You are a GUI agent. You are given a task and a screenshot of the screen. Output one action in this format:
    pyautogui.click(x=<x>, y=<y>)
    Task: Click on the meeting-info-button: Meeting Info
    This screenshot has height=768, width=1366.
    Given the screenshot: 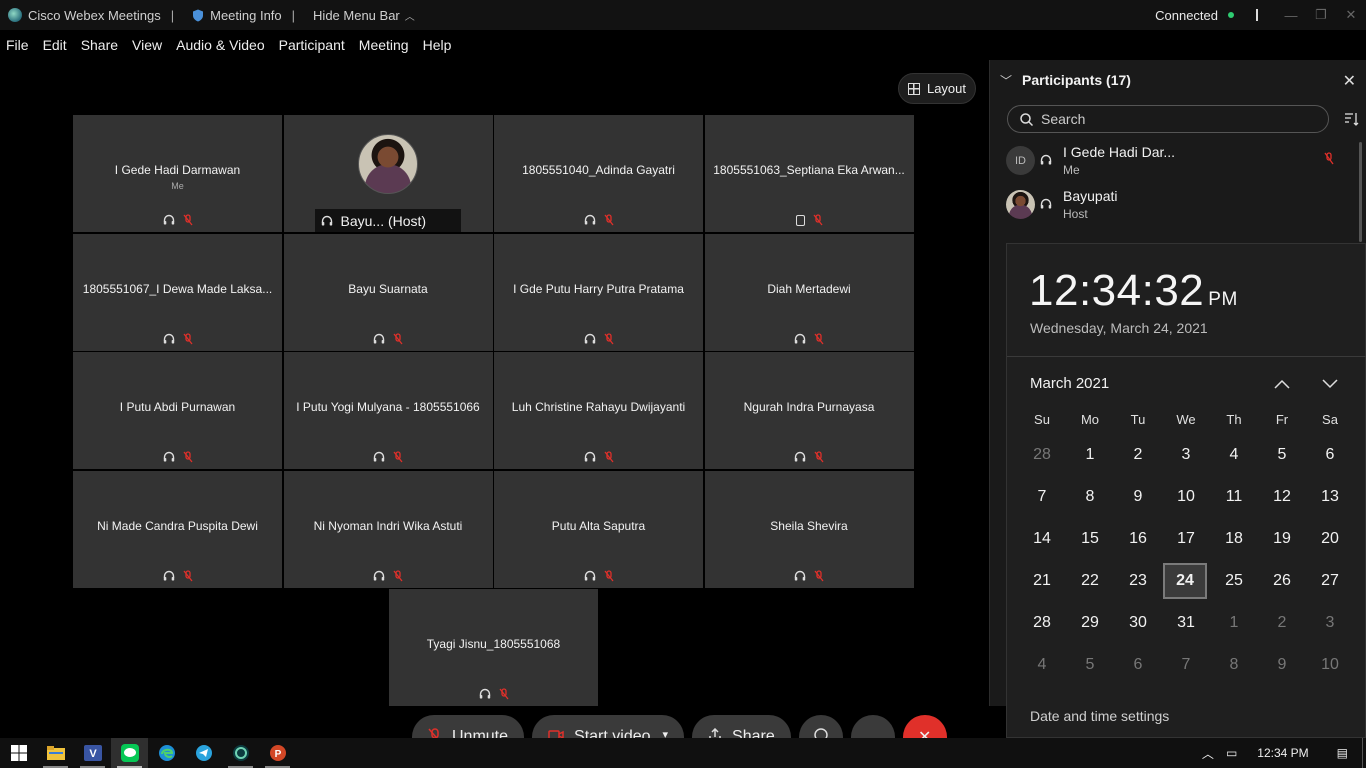 What is the action you would take?
    pyautogui.click(x=233, y=15)
    